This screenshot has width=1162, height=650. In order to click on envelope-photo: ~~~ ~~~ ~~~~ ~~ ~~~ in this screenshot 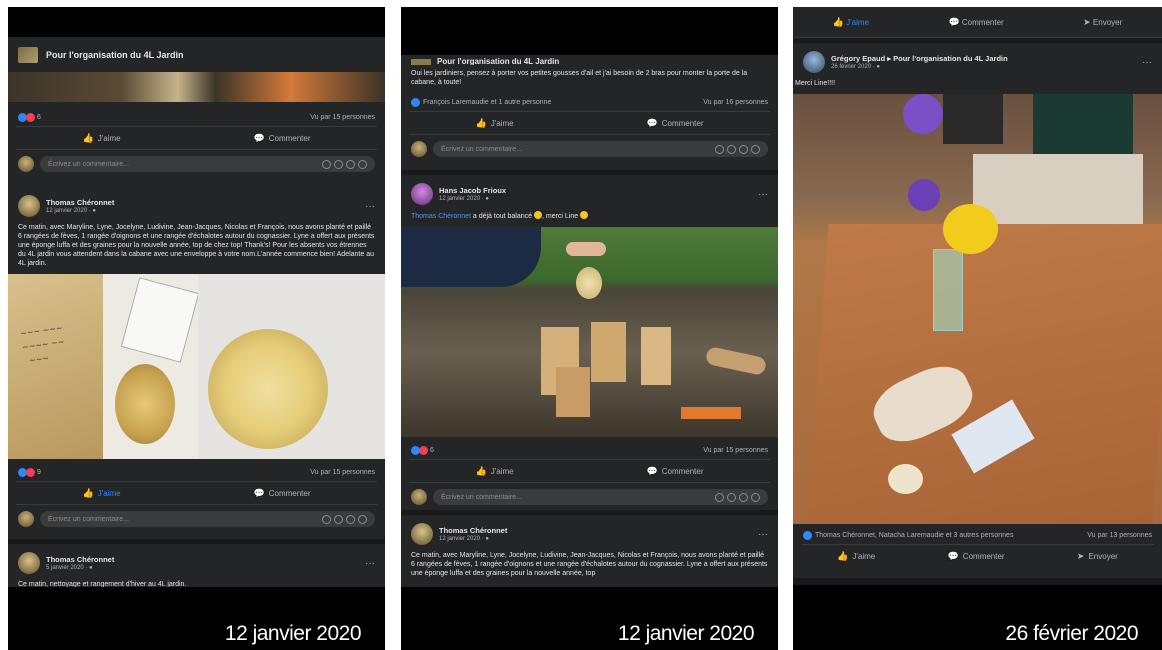, I will do `click(55, 366)`.